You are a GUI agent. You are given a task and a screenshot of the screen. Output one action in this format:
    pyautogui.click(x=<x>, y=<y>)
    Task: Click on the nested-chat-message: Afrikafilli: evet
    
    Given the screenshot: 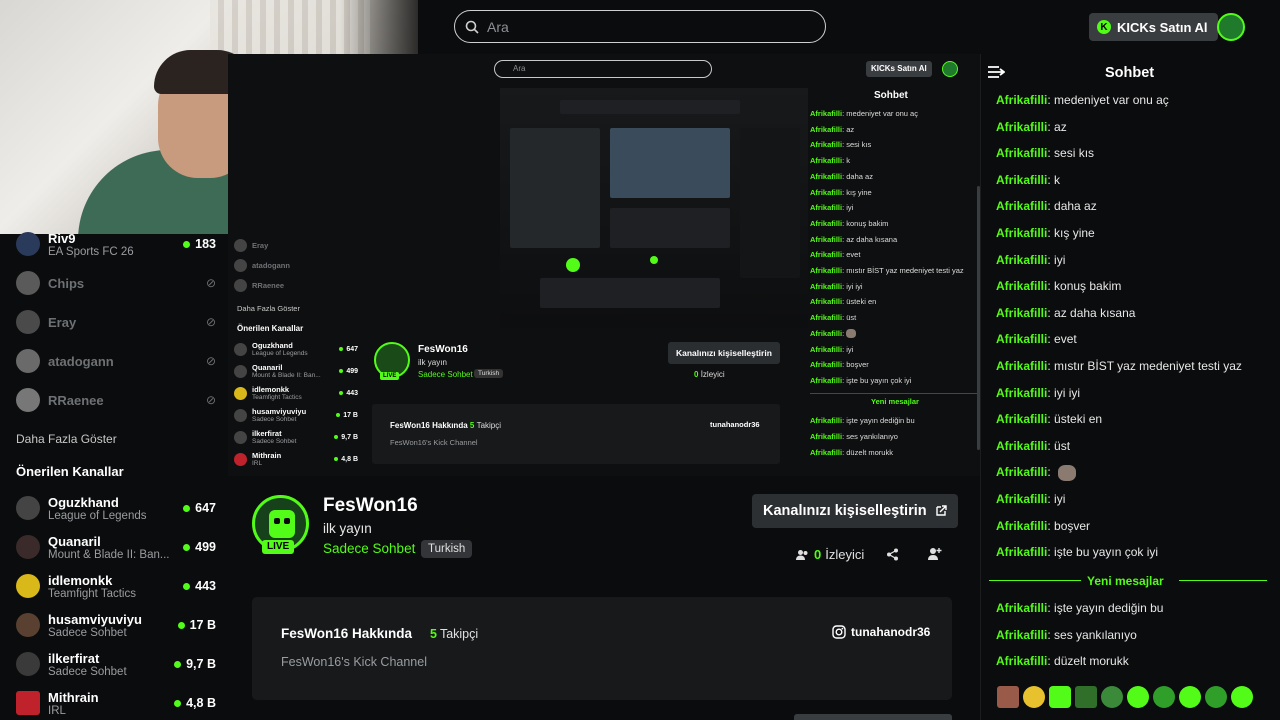 What is the action you would take?
    pyautogui.click(x=835, y=255)
    